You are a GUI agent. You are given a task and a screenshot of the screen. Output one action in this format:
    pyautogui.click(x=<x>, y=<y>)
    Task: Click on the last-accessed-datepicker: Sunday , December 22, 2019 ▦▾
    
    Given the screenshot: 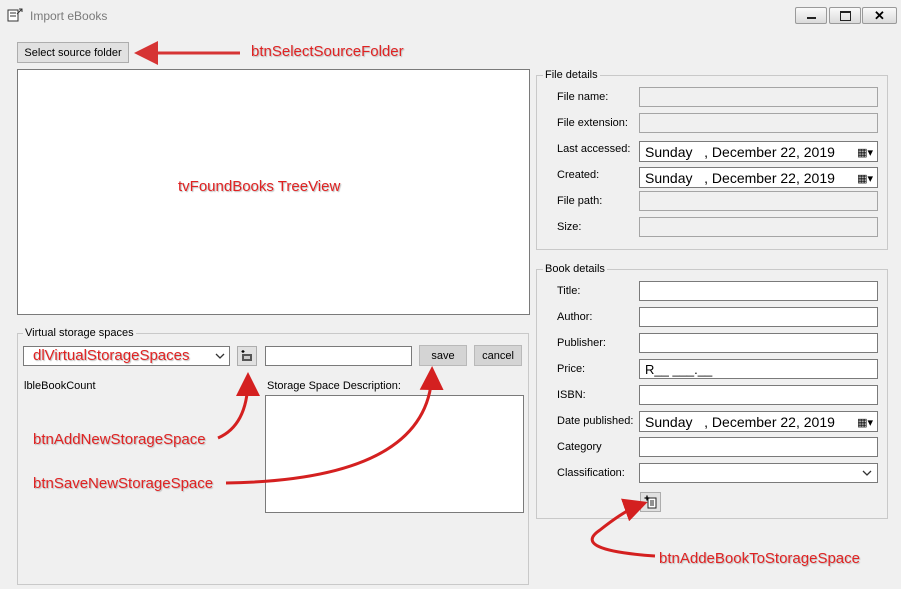 What is the action you would take?
    pyautogui.click(x=758, y=151)
    